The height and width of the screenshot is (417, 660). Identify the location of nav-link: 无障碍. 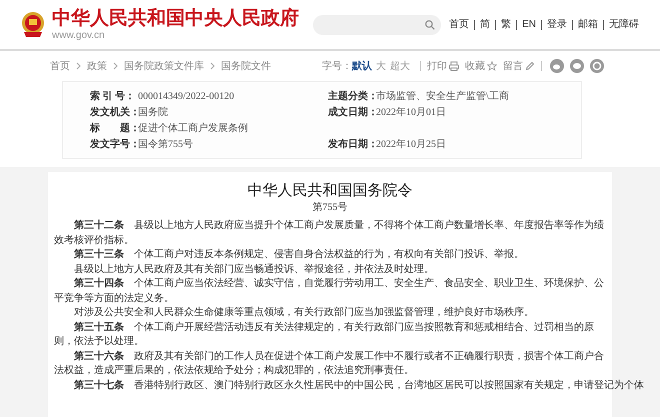
(624, 24).